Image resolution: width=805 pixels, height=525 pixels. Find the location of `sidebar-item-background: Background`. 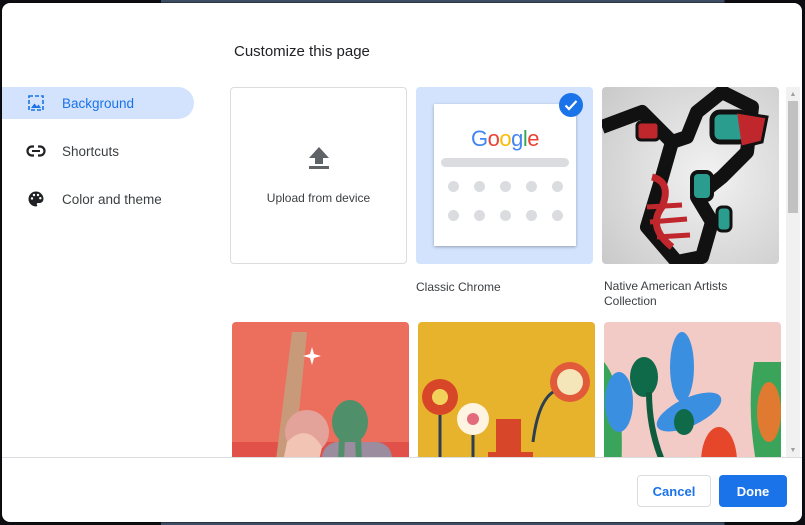

sidebar-item-background: Background is located at coordinates (98, 103).